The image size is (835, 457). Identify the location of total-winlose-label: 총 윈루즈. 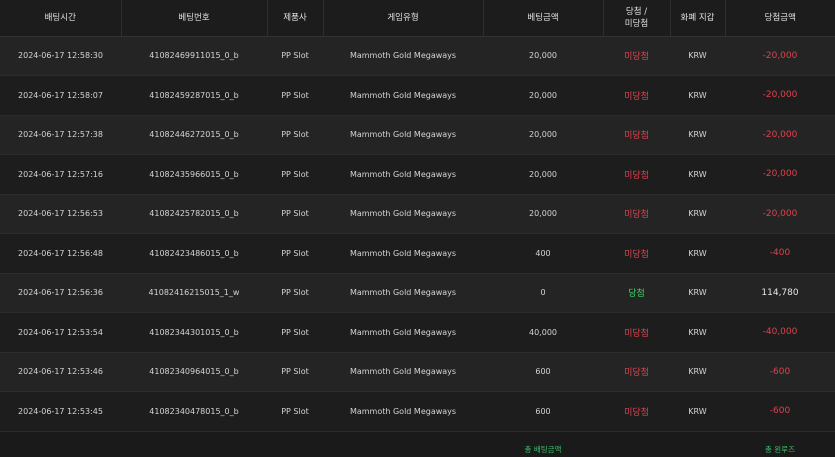
(780, 449).